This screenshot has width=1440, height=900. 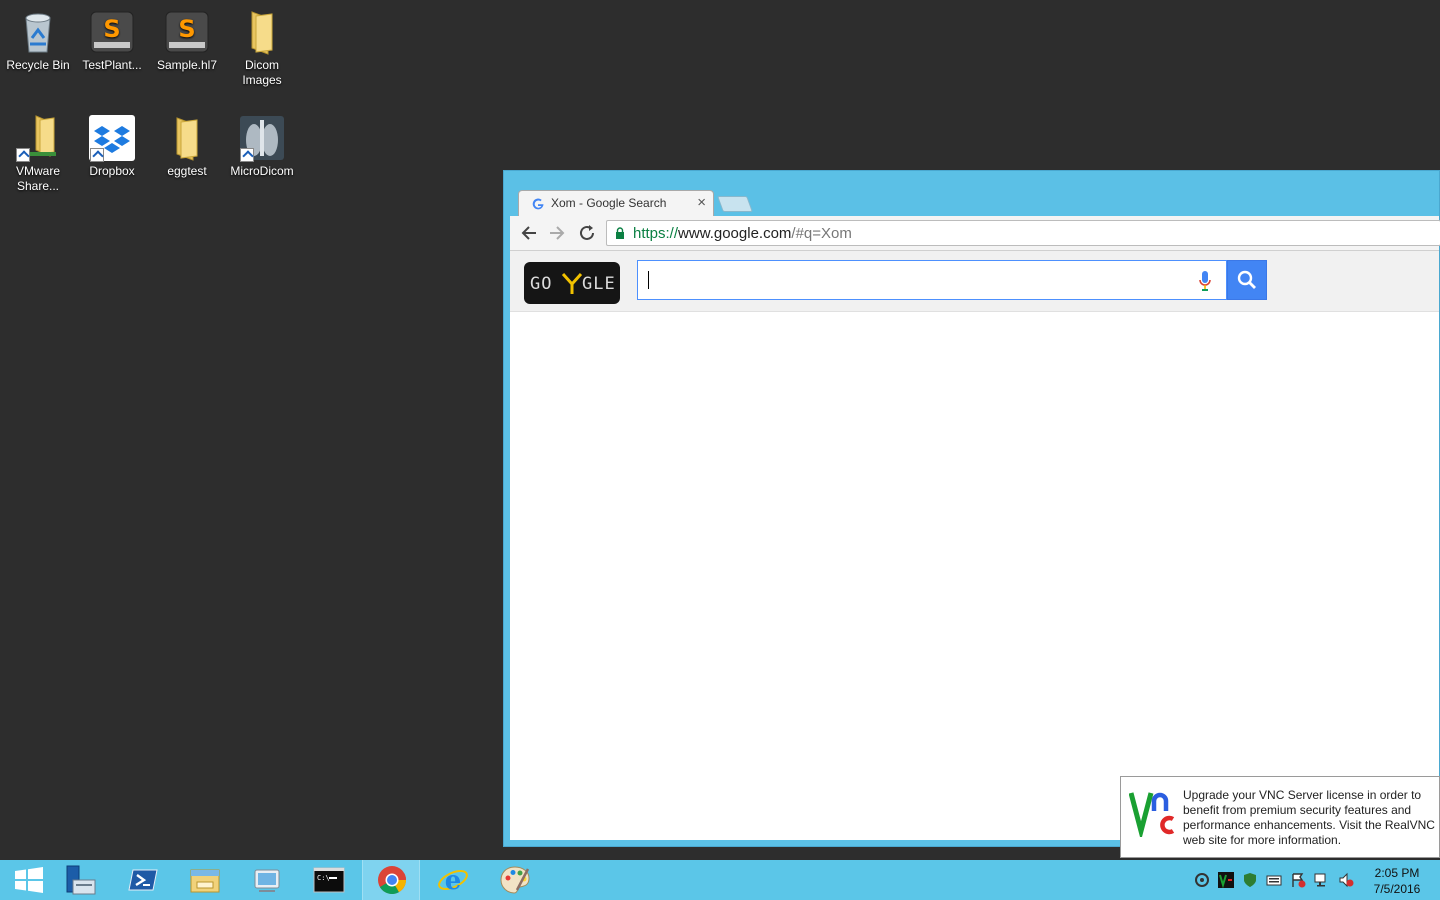 I want to click on desktop-icon-sample-hl7: S Sample.hl7, so click(x=187, y=40).